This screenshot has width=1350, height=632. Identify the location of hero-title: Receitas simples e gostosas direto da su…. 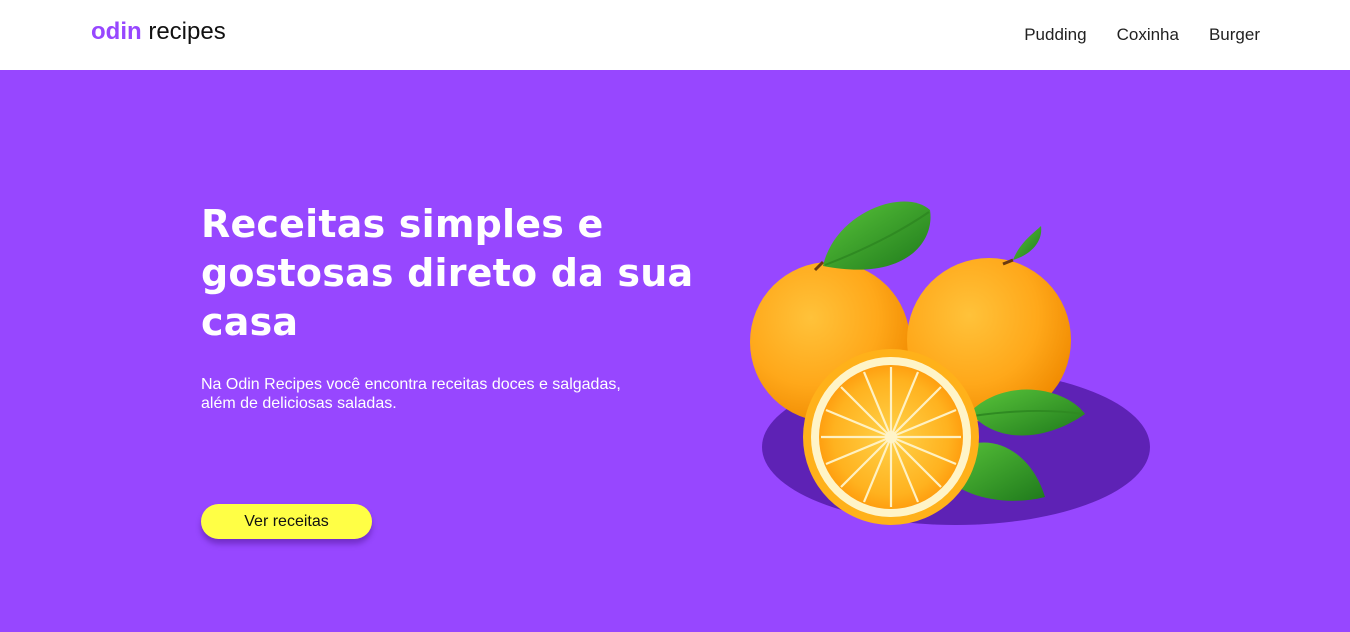
(447, 273).